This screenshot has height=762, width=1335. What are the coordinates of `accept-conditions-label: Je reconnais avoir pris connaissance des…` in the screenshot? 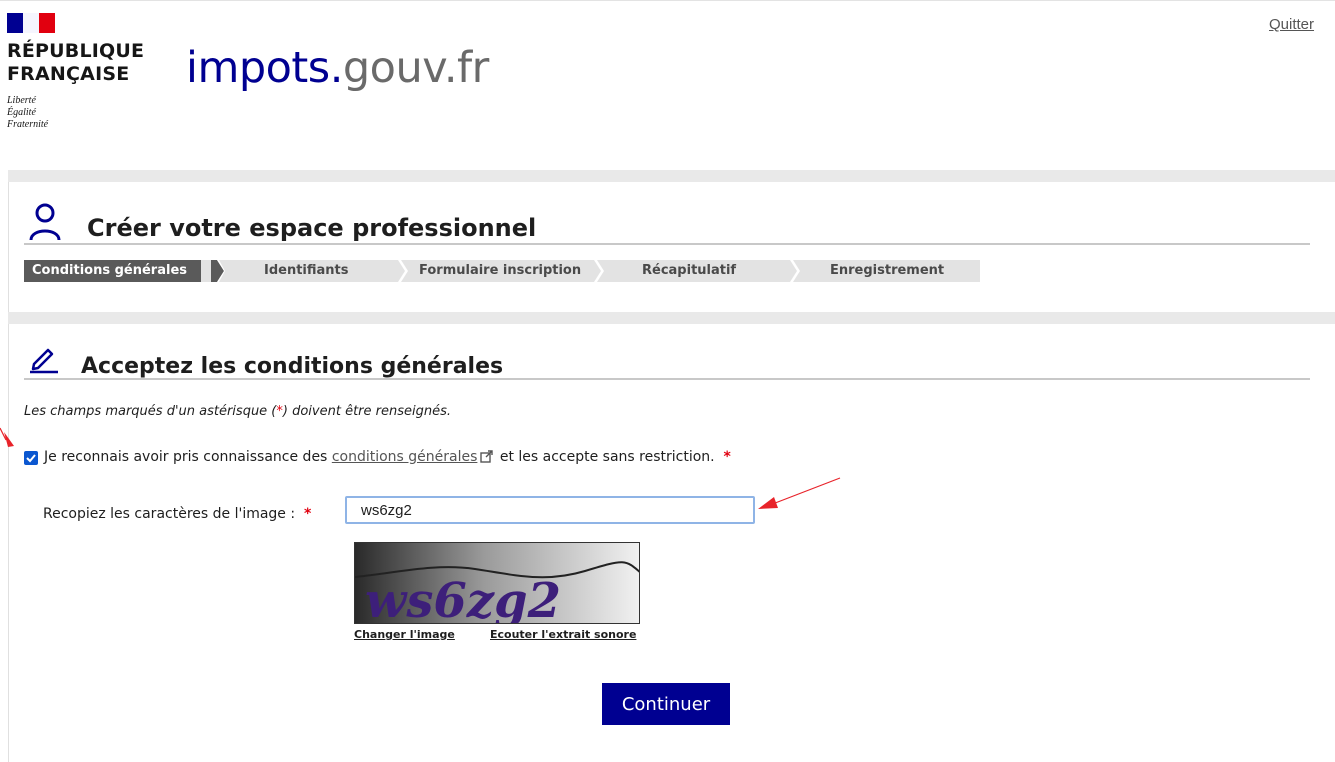 It's located at (387, 457).